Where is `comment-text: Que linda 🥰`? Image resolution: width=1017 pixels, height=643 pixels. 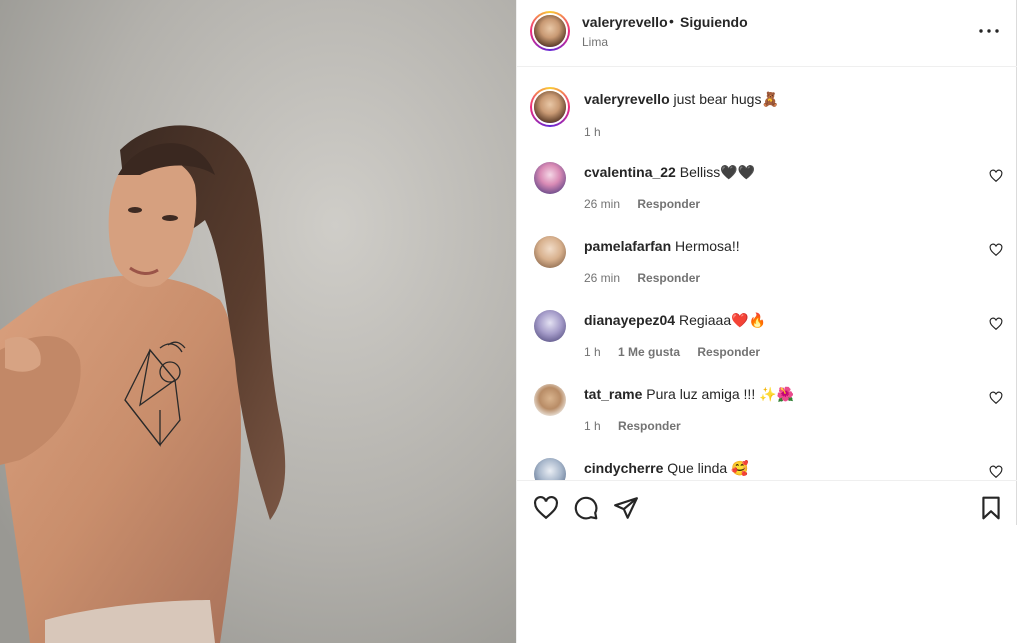 comment-text: Que linda 🥰 is located at coordinates (708, 468).